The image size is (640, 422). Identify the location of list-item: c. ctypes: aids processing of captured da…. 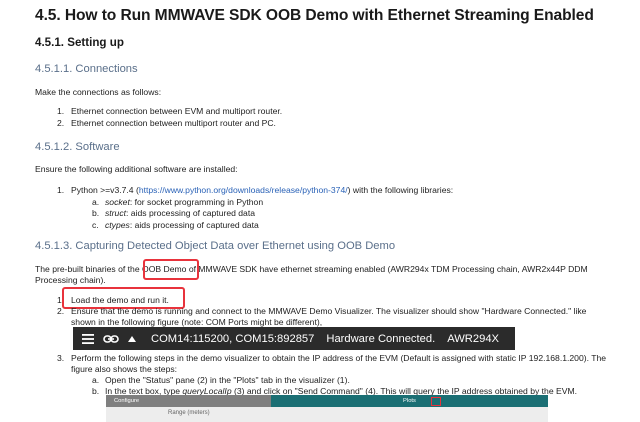
(175, 225).